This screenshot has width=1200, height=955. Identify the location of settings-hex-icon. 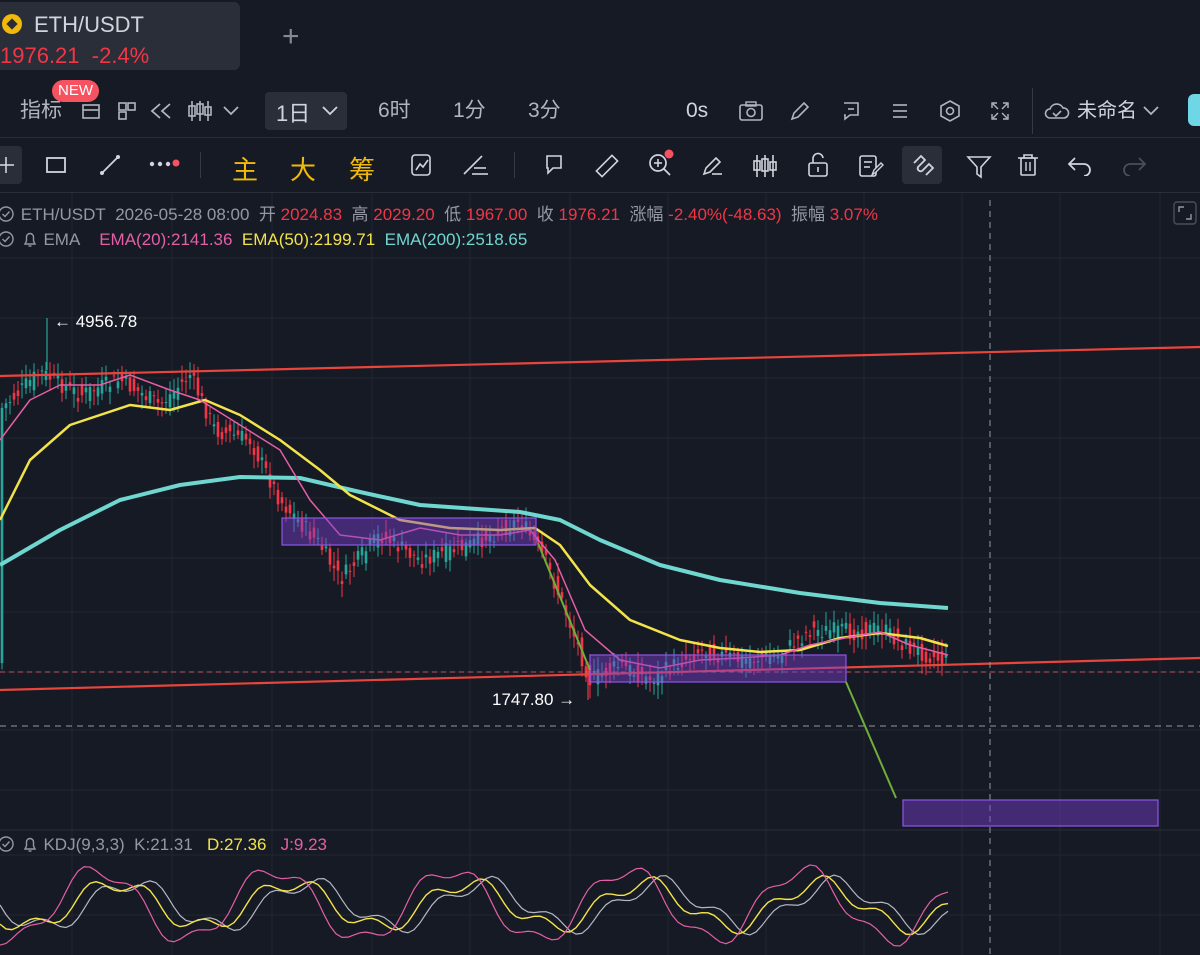
(950, 111).